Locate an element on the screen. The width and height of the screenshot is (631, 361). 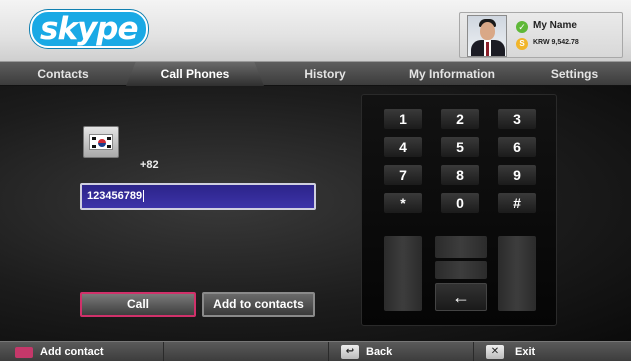
exit-button: Exit is located at coordinates (525, 351).